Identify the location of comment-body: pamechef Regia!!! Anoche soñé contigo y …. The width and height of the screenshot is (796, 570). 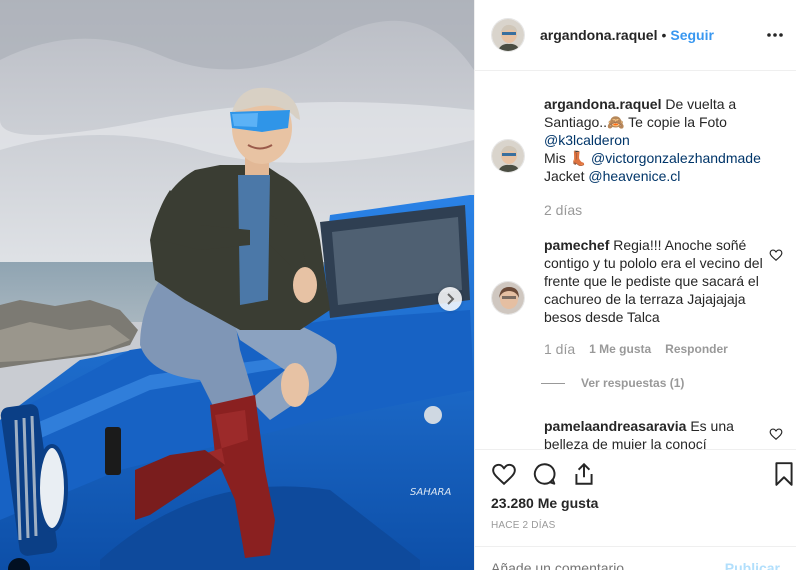
(659, 297).